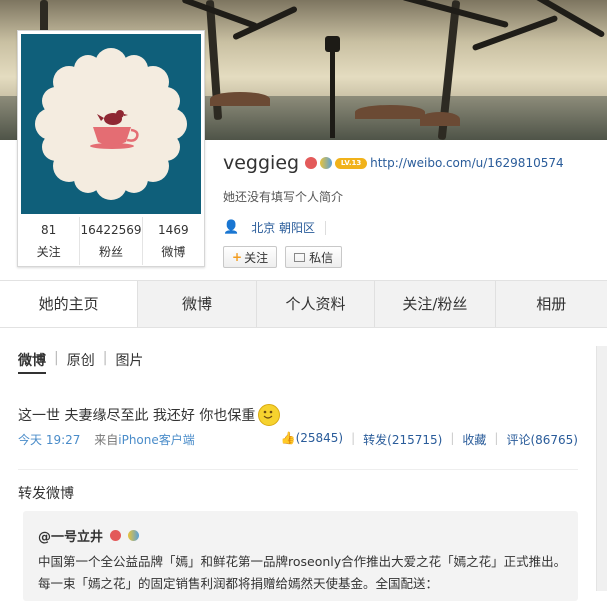 Image resolution: width=607 pixels, height=601 pixels. I want to click on like-button: 👍(25845), so click(308, 439).